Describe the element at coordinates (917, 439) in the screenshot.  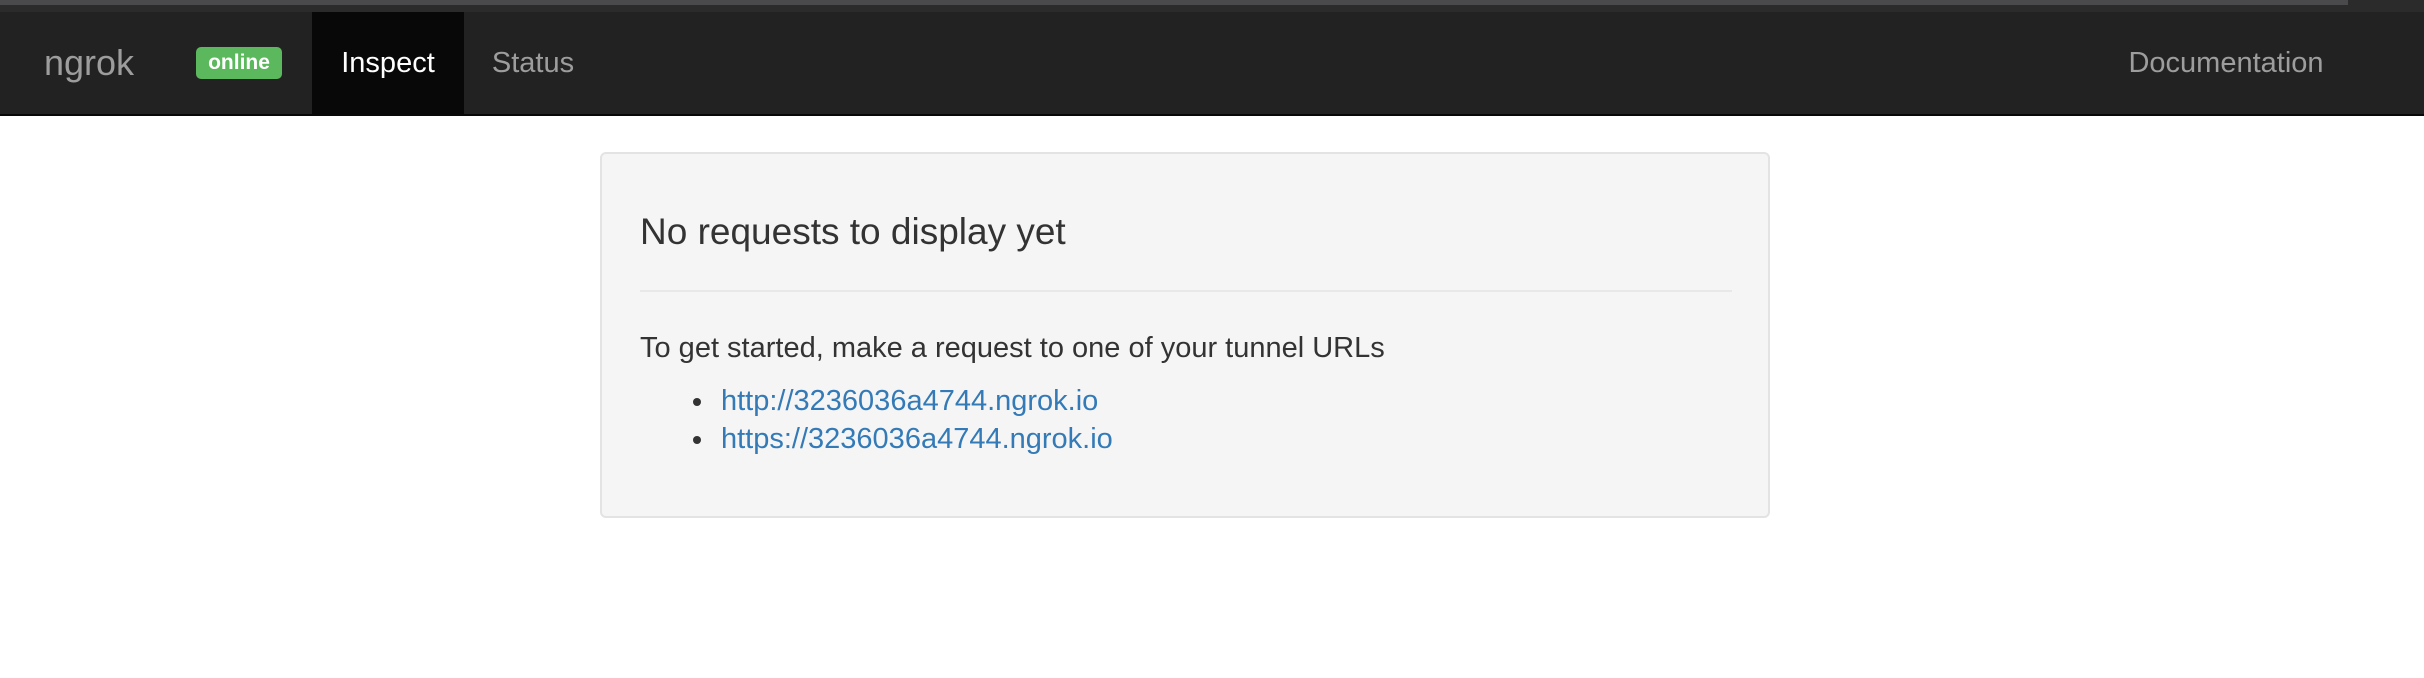
I see `tunnel-url-https-link: https://3236036a4744.ngrok.io` at that location.